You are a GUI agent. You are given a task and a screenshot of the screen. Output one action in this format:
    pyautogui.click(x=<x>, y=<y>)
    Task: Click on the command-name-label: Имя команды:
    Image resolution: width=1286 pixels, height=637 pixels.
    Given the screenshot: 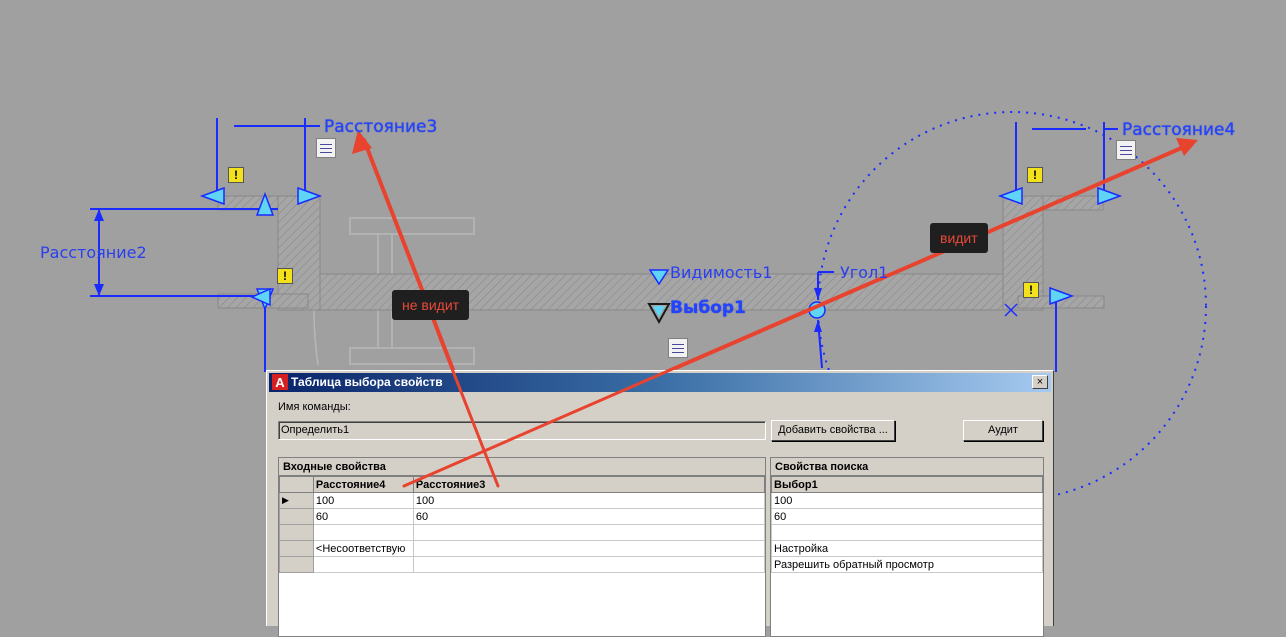 What is the action you would take?
    pyautogui.click(x=314, y=407)
    